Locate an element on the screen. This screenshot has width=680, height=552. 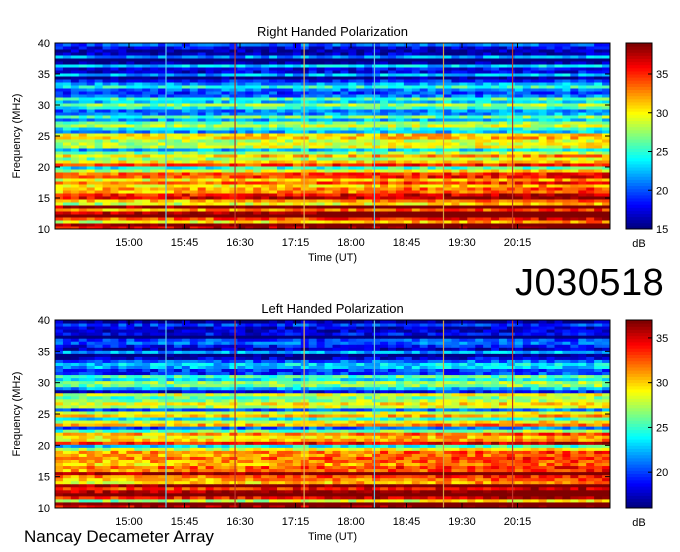
colorbar-tick-label: 20 is located at coordinates (662, 191).